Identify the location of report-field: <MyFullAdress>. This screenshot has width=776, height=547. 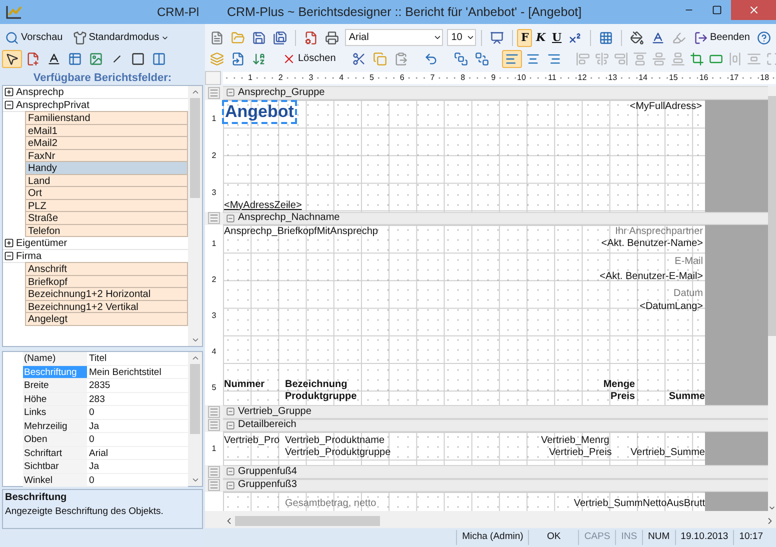
(641, 106).